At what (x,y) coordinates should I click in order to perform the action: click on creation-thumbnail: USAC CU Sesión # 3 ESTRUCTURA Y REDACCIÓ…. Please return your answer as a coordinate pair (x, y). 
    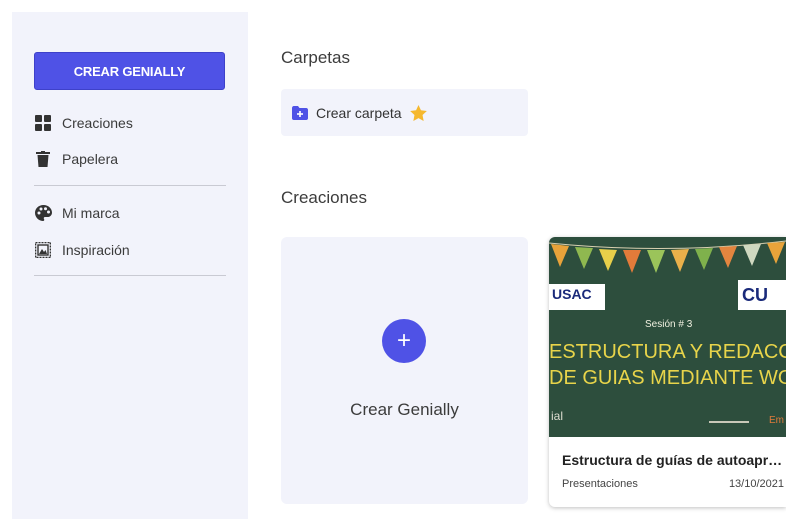
    Looking at the image, I should click on (667, 337).